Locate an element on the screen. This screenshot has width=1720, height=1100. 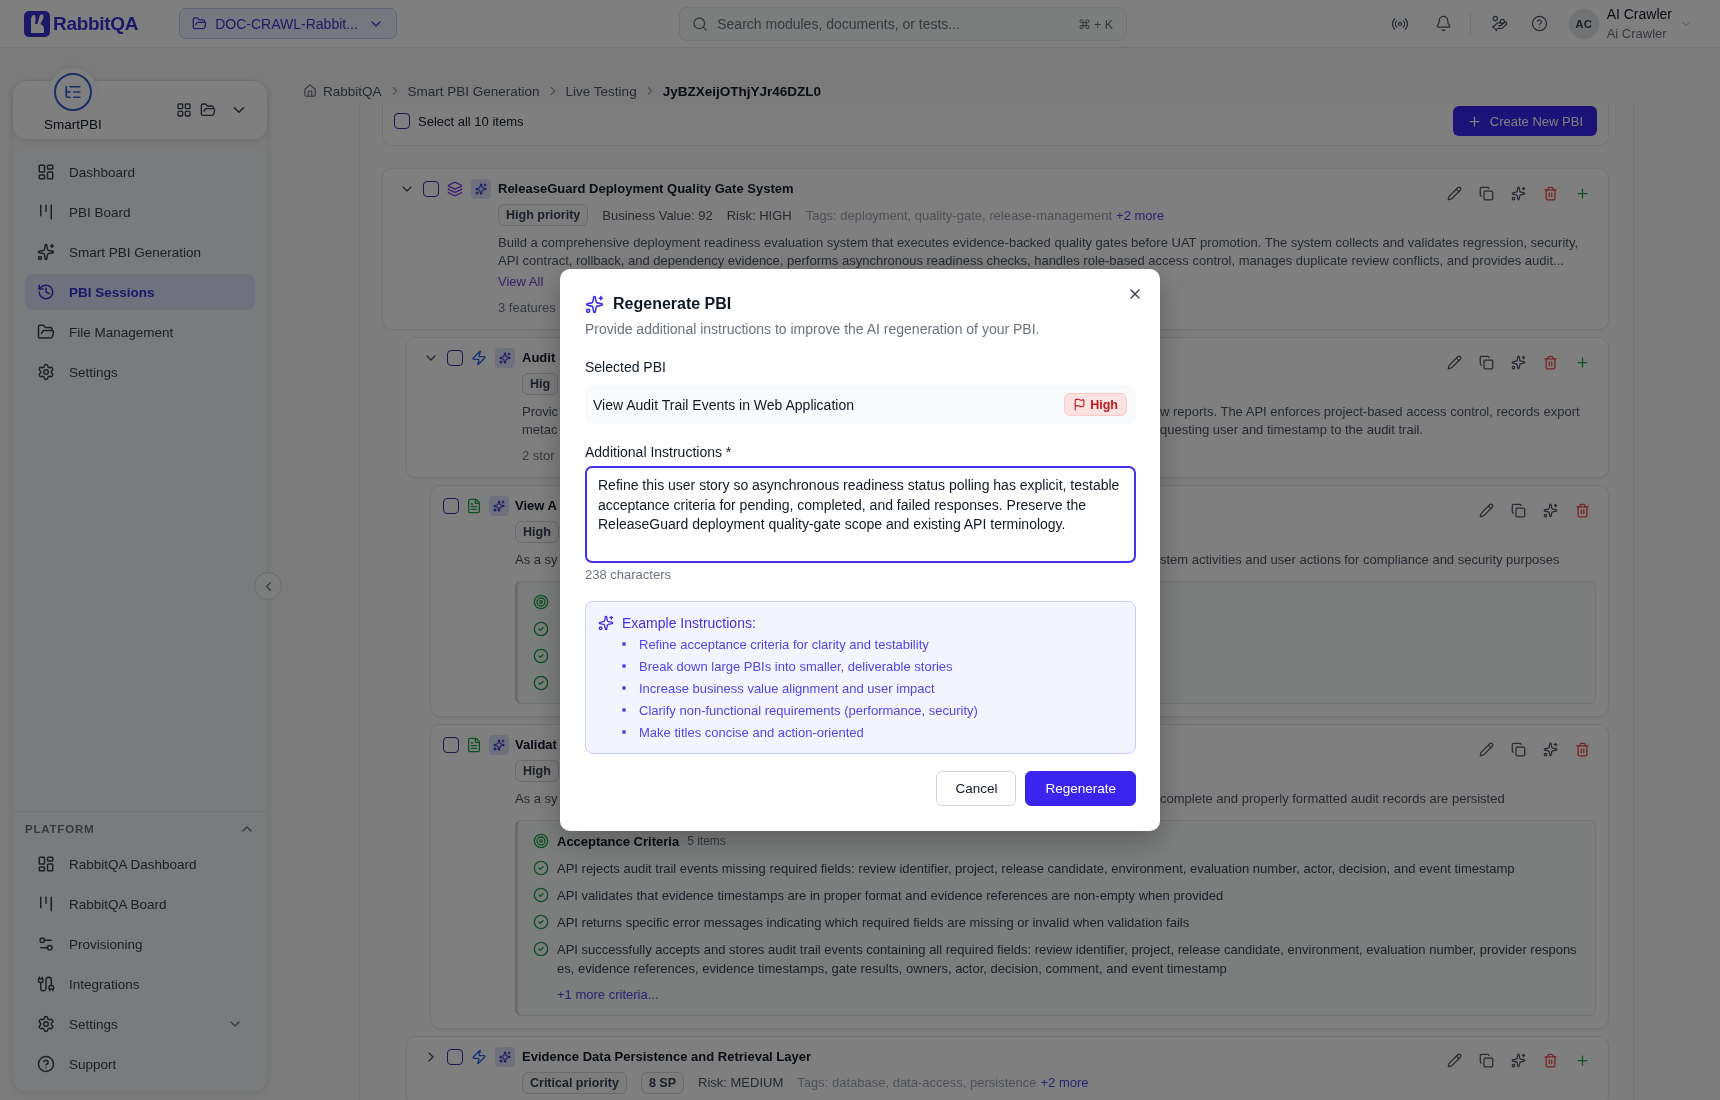
nav-item: Dashboard is located at coordinates (140, 172).